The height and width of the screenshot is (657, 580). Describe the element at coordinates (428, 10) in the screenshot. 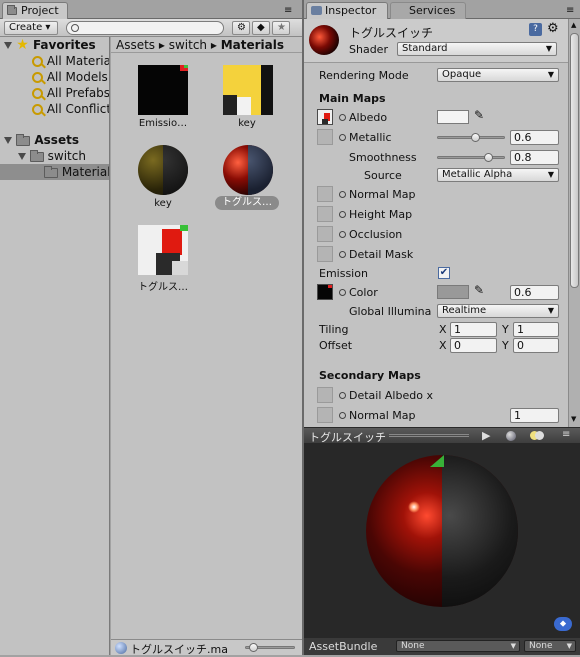

I see `tab-services: Services` at that location.